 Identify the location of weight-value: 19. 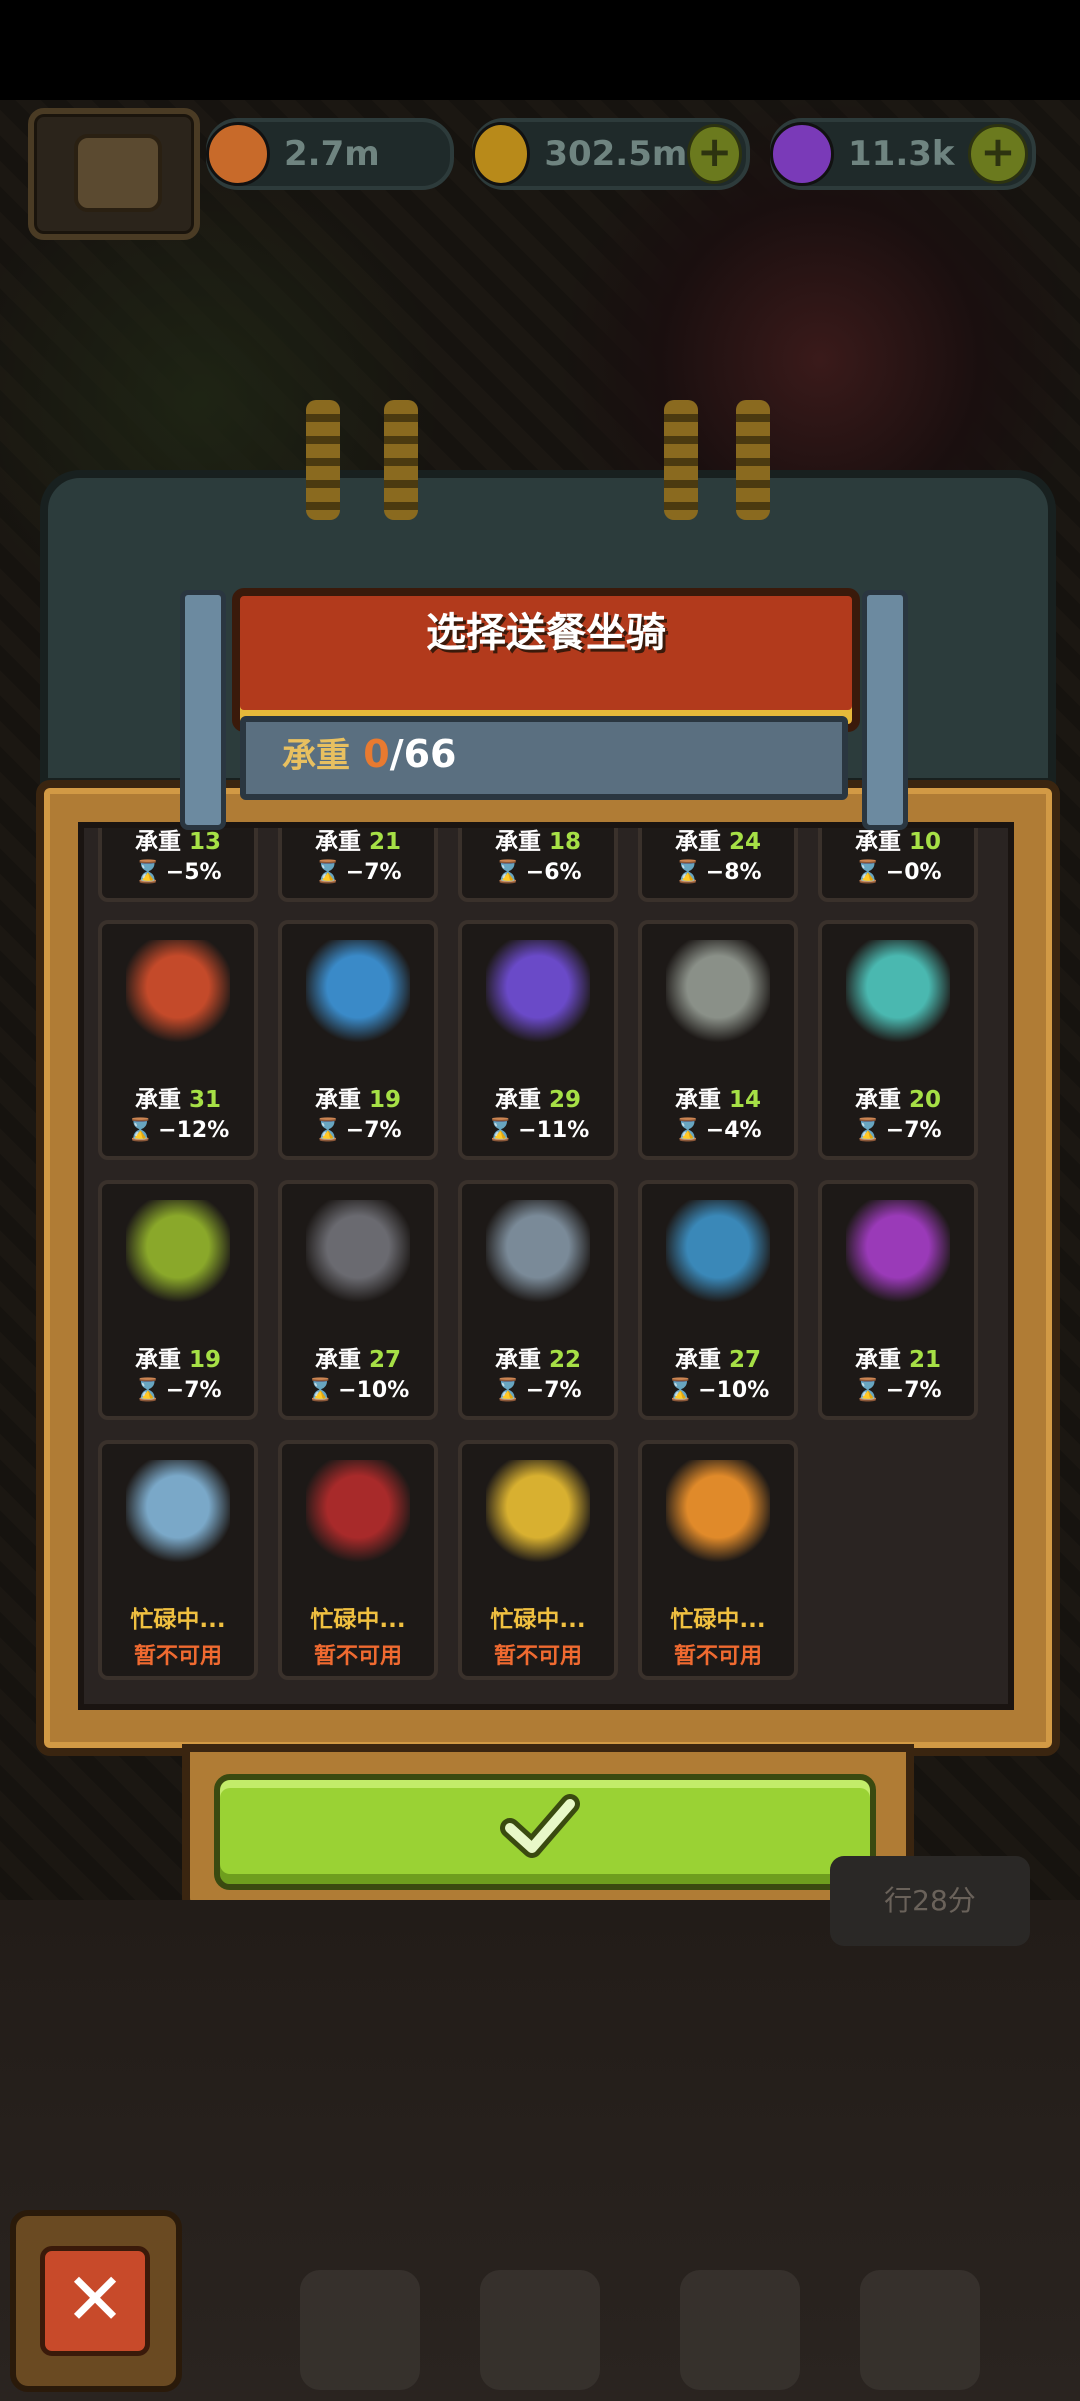
(385, 1100).